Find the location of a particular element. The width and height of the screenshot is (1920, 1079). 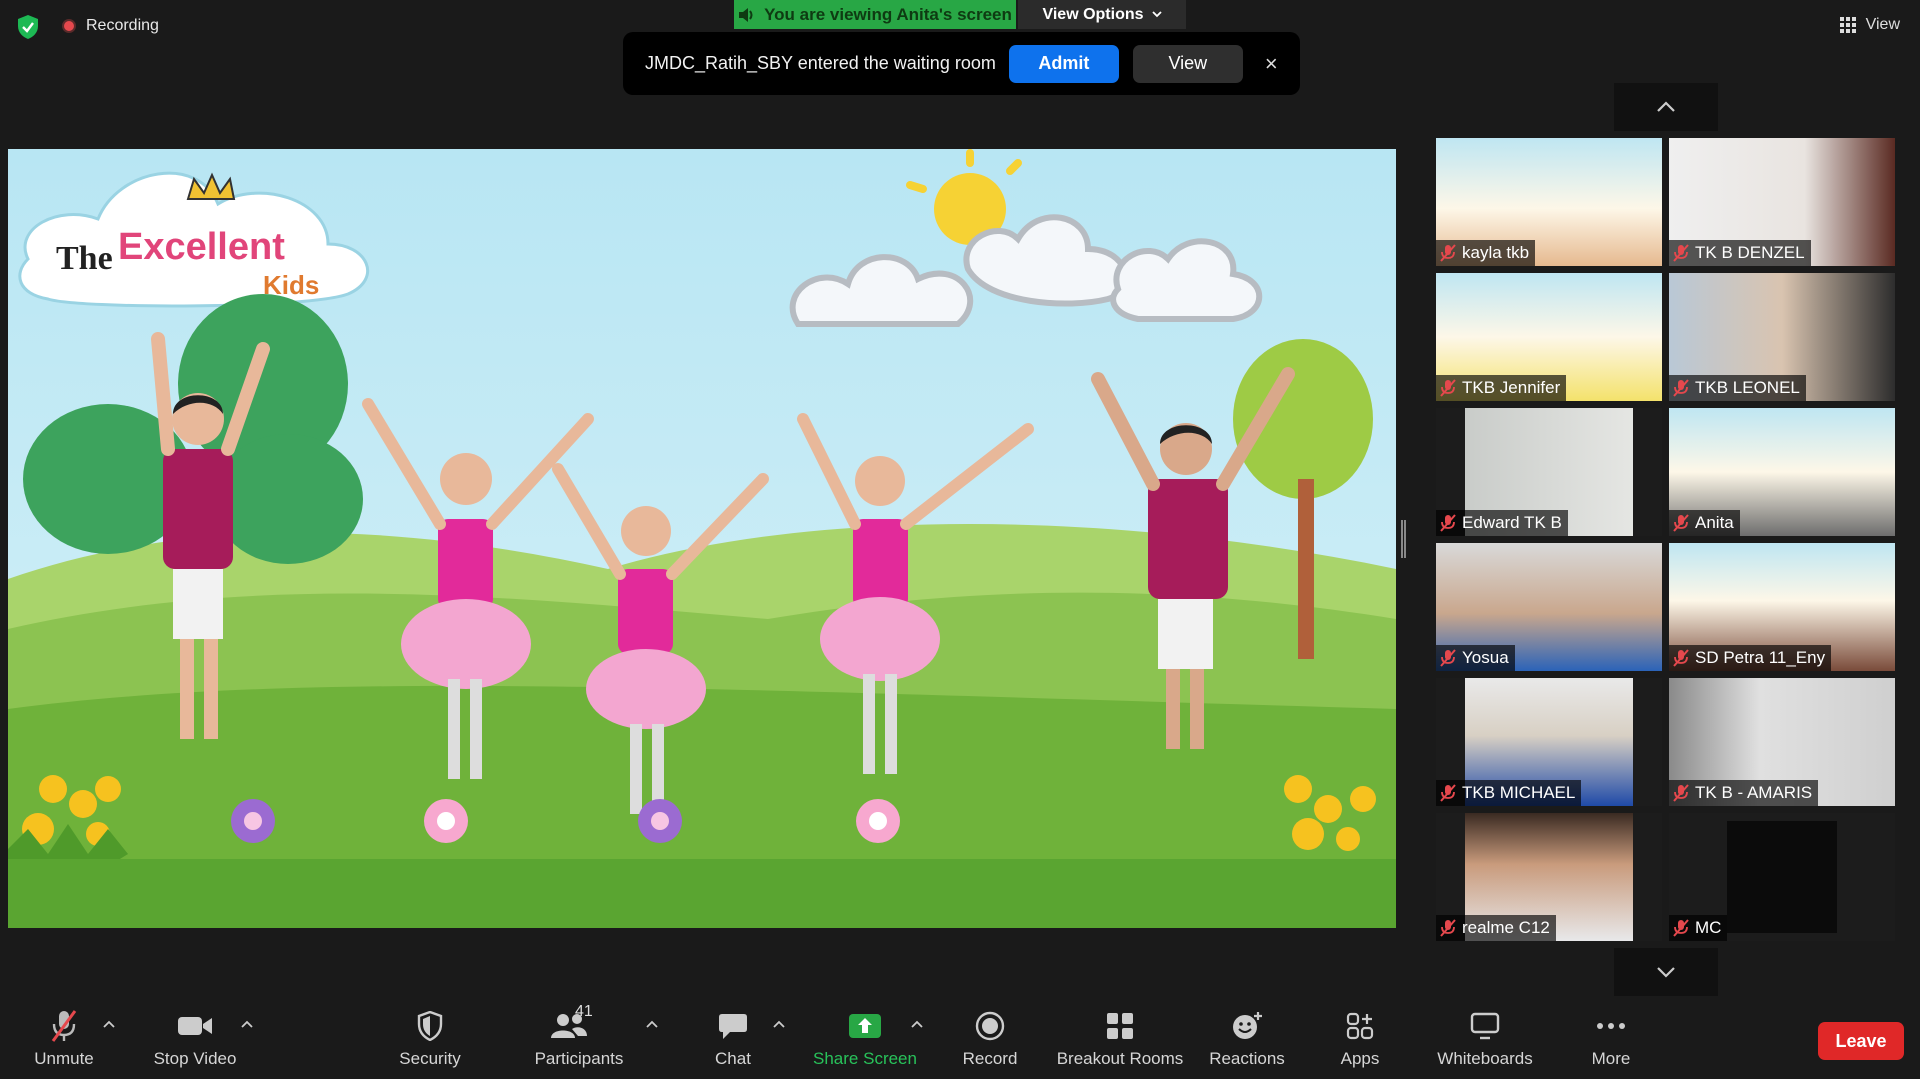

apps-button: Apps is located at coordinates (1360, 1039).